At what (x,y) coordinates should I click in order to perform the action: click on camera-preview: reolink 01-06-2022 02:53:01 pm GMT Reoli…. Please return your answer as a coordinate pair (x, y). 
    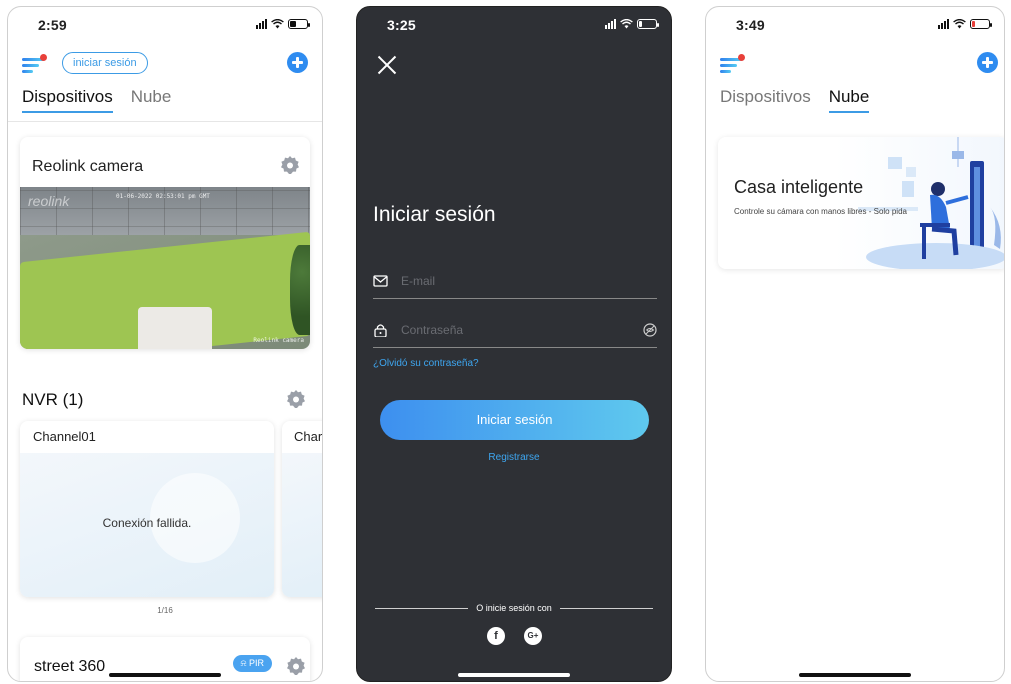
    Looking at the image, I should click on (165, 268).